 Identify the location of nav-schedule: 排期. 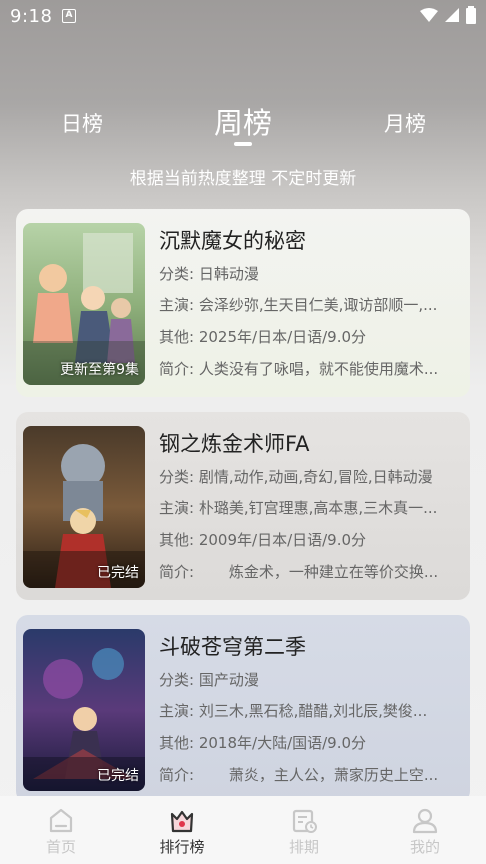
(304, 831).